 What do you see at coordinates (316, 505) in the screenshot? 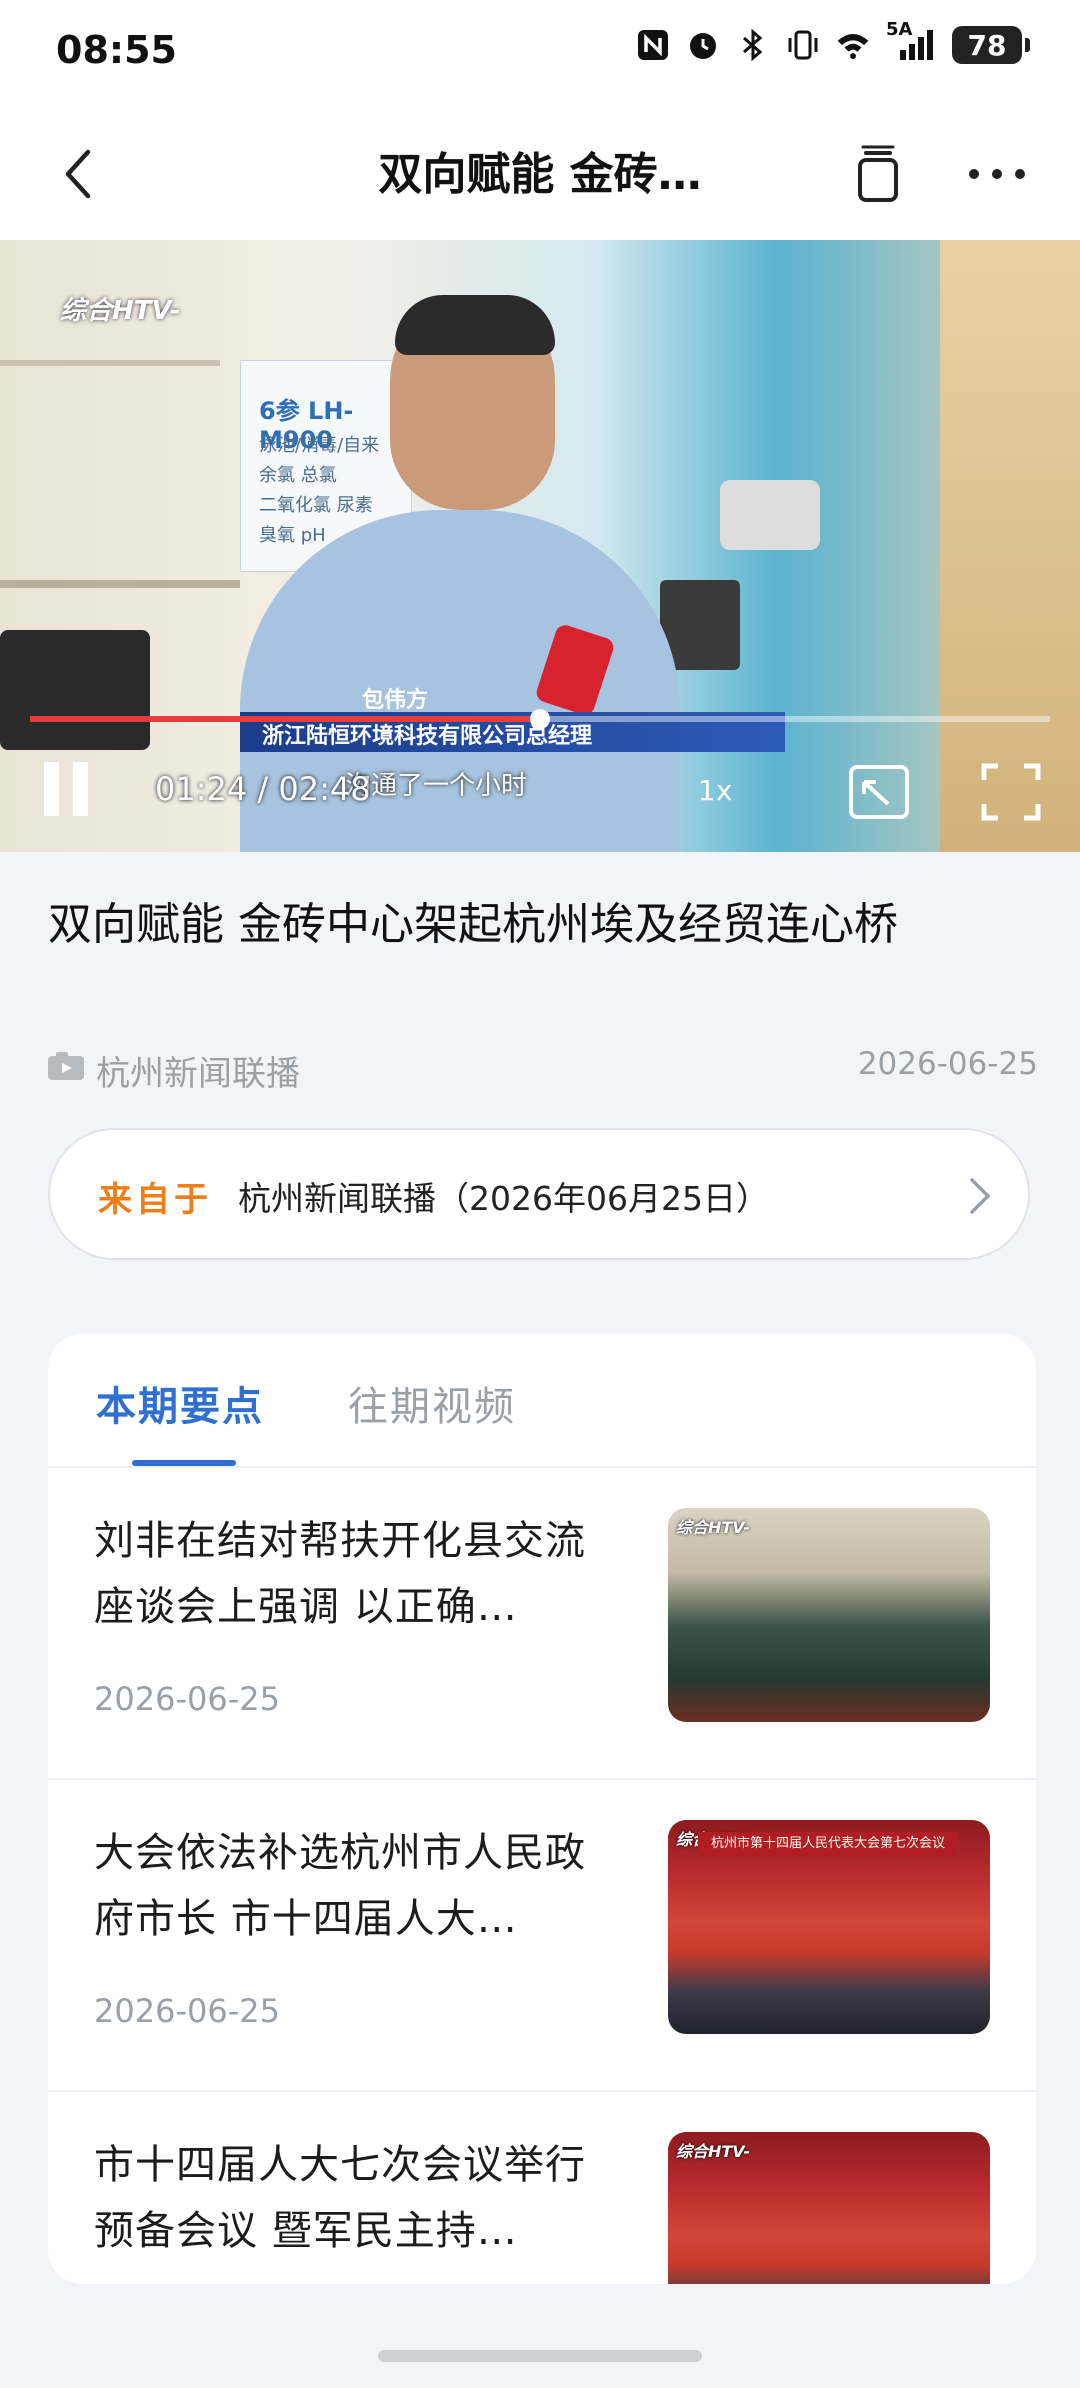
I see `poster-line: 二氧化氯 尿素` at bounding box center [316, 505].